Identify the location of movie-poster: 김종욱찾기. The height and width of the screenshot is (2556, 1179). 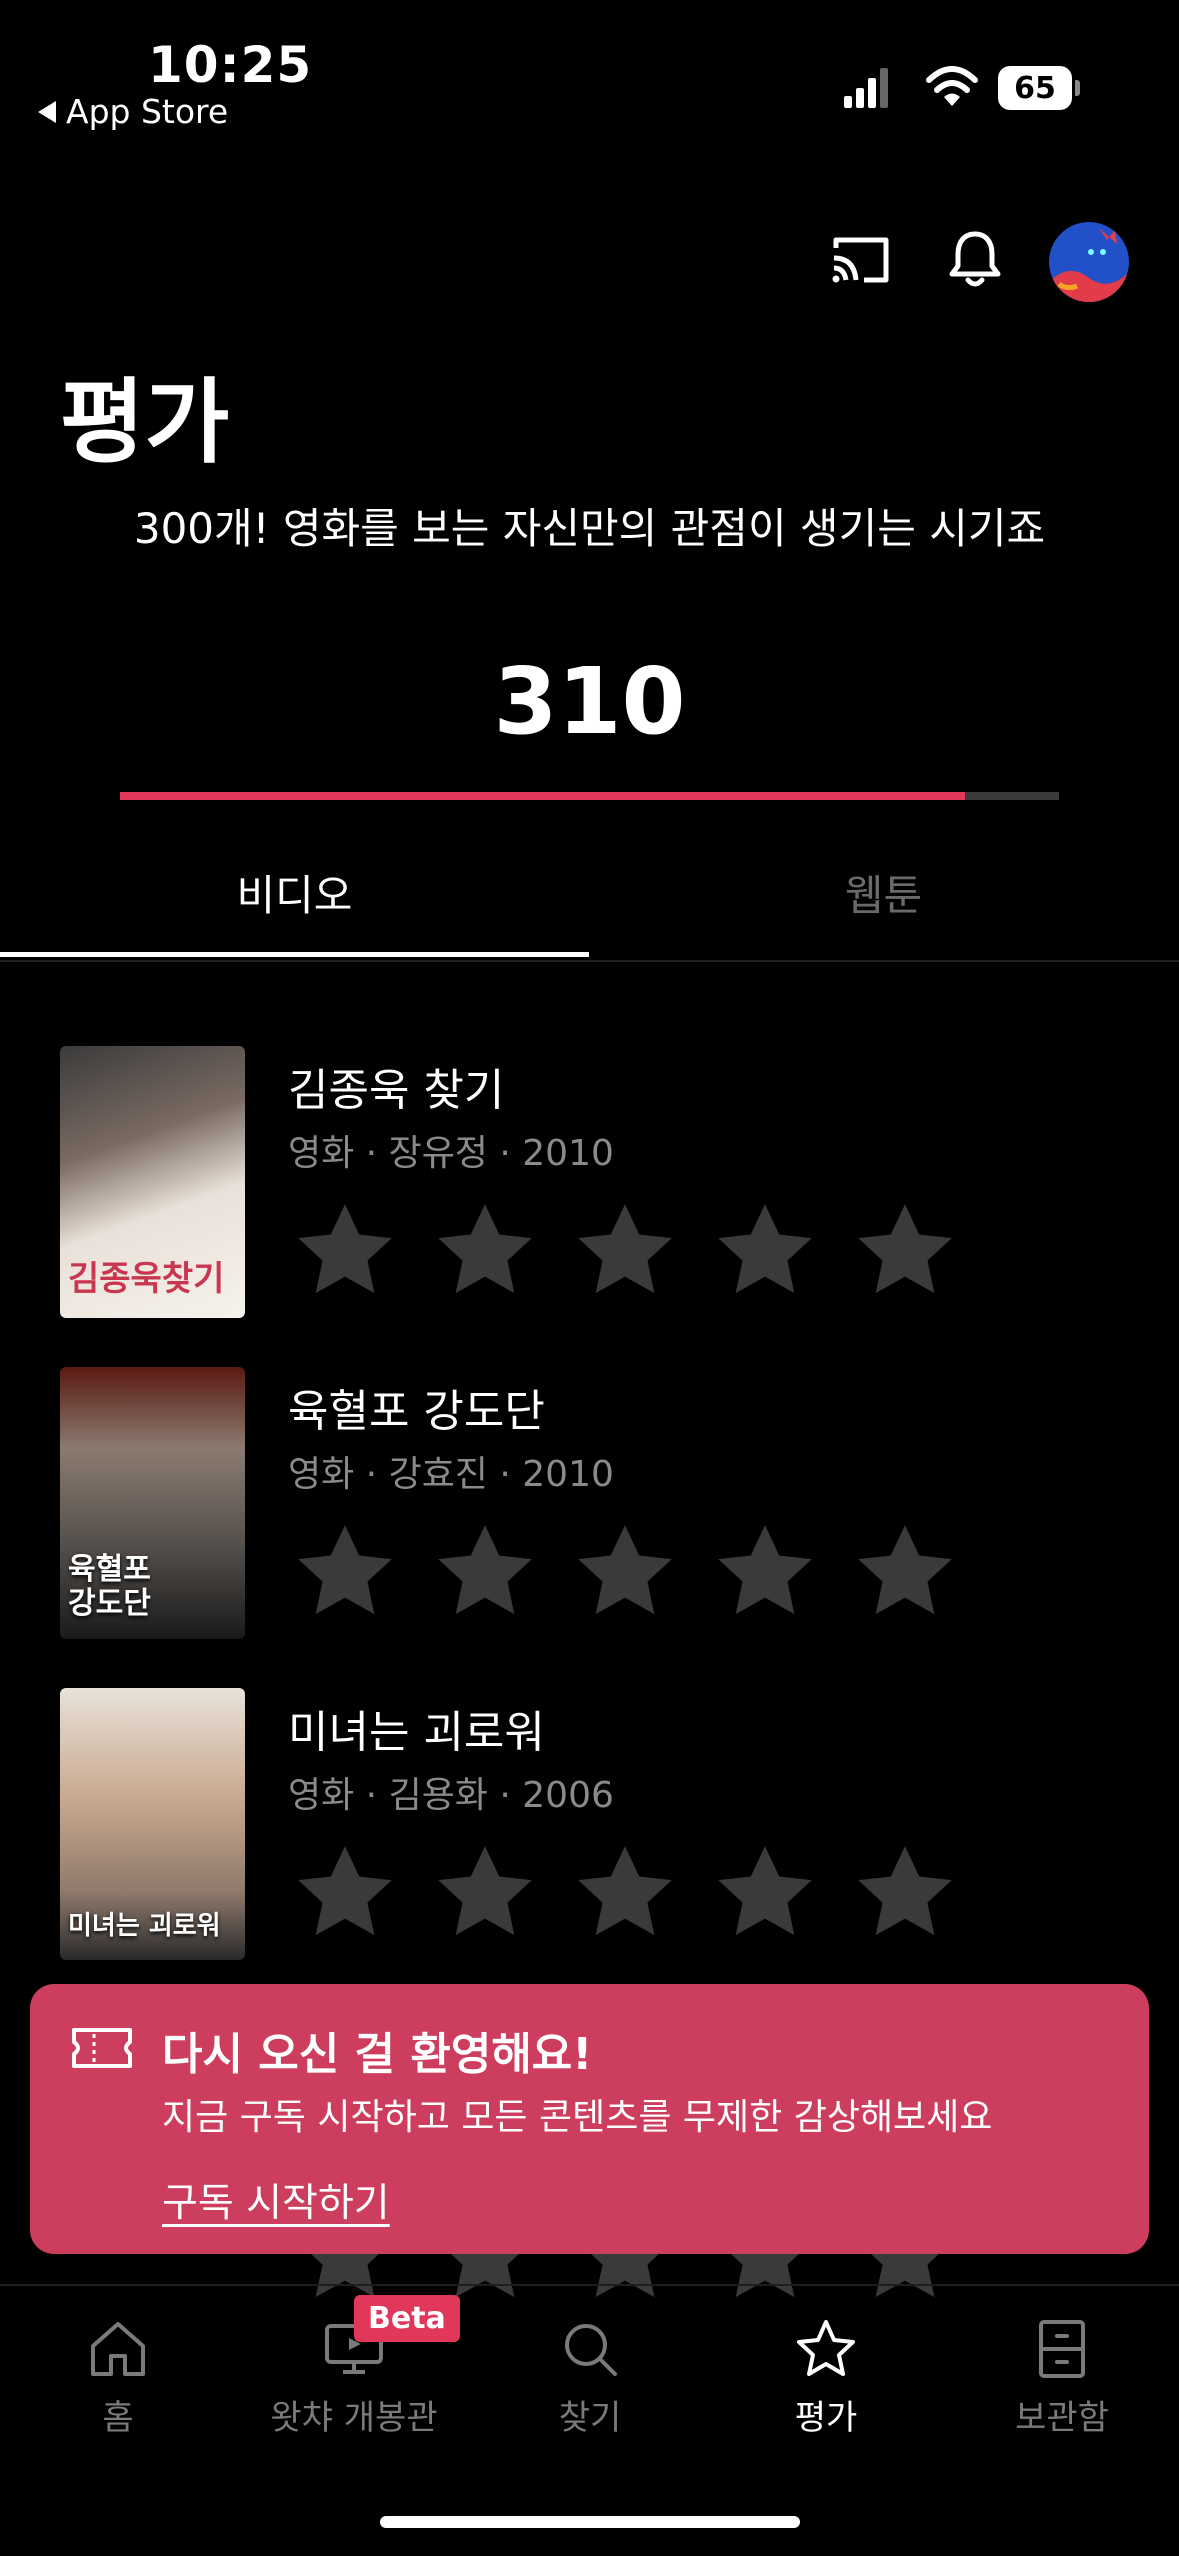
(152, 1182).